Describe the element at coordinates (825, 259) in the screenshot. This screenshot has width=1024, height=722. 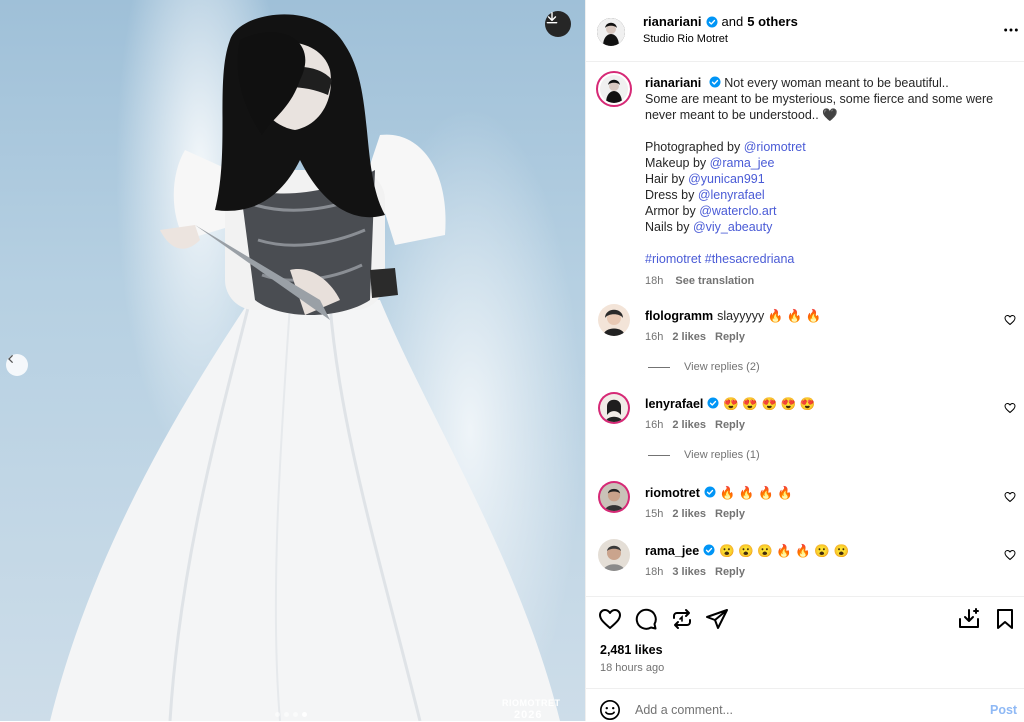
I see `hashtags-link: #riomotret #thesacredriana` at that location.